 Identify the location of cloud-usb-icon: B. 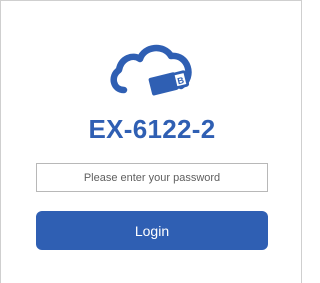
(151, 70).